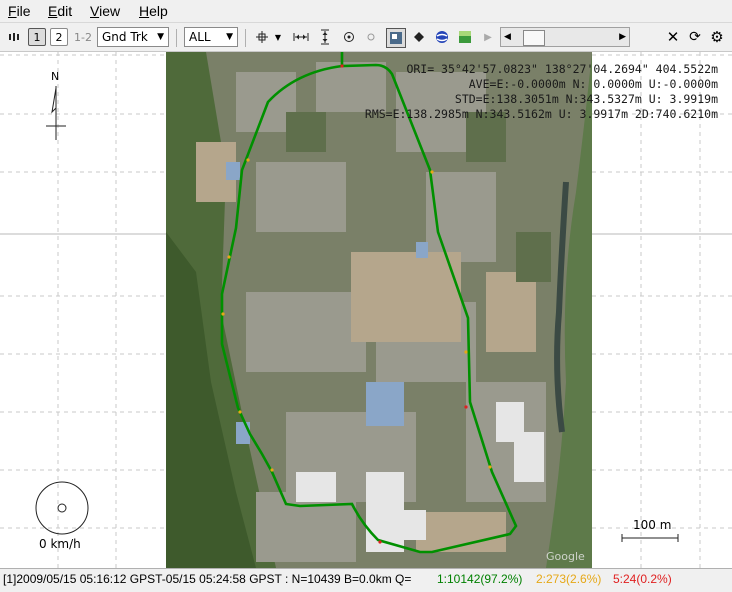 The height and width of the screenshot is (592, 732). What do you see at coordinates (396, 38) in the screenshot?
I see `show-map-image-icon` at bounding box center [396, 38].